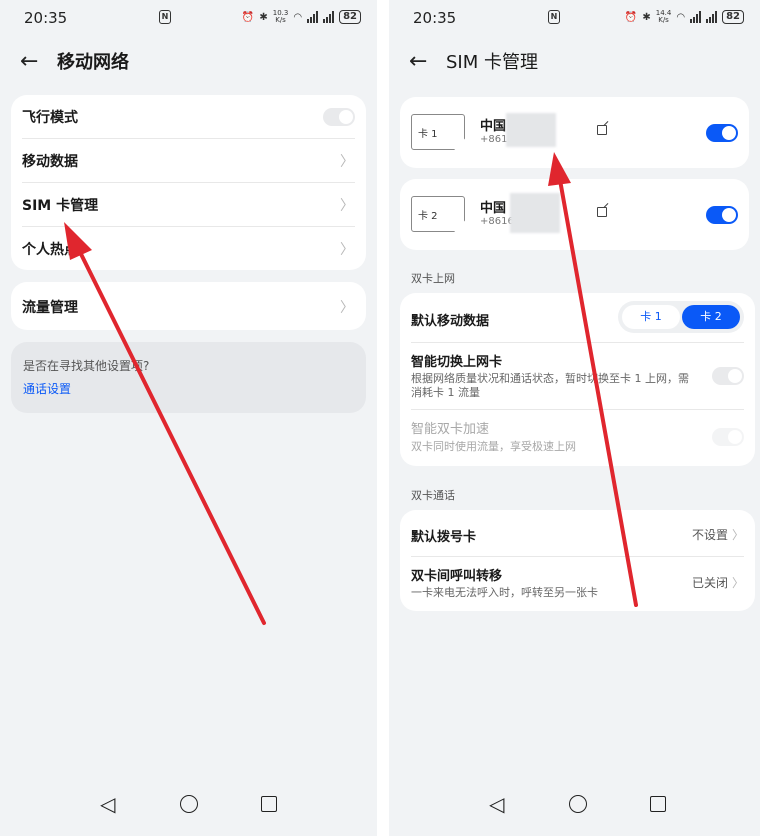 The height and width of the screenshot is (836, 760). I want to click on default-dial-row: 默认拨号卡 不设置〉, so click(577, 533).